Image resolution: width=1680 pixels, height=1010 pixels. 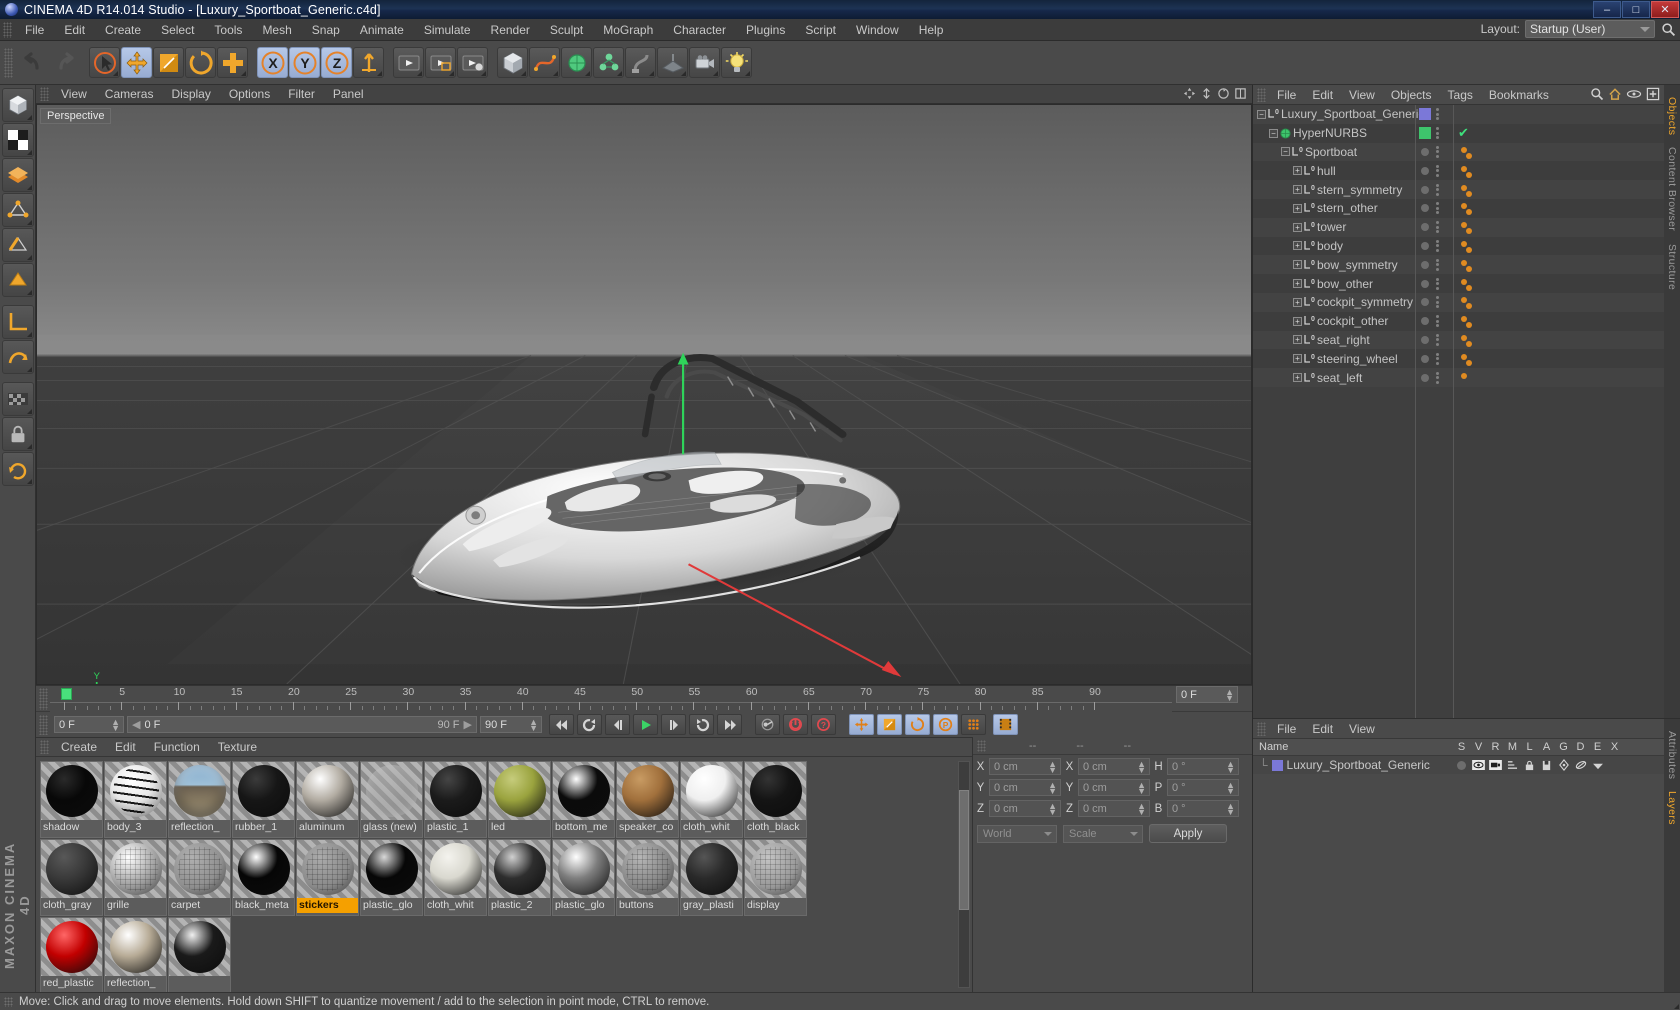 I want to click on object-row: − 0 Luxury_Sportboat_Generic, so click(x=1458, y=114).